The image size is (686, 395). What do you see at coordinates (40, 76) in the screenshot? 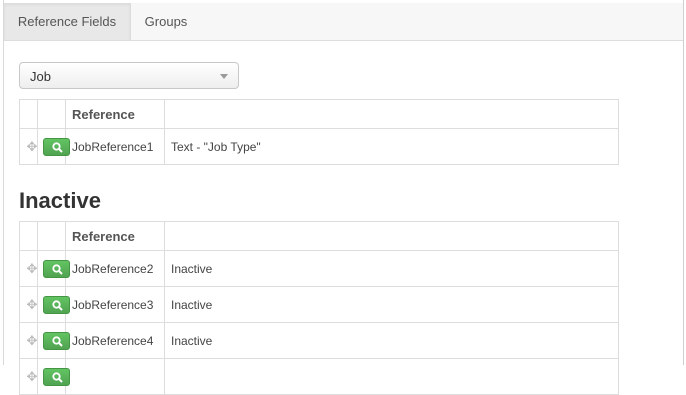
I see `entity-select-value: Job` at bounding box center [40, 76].